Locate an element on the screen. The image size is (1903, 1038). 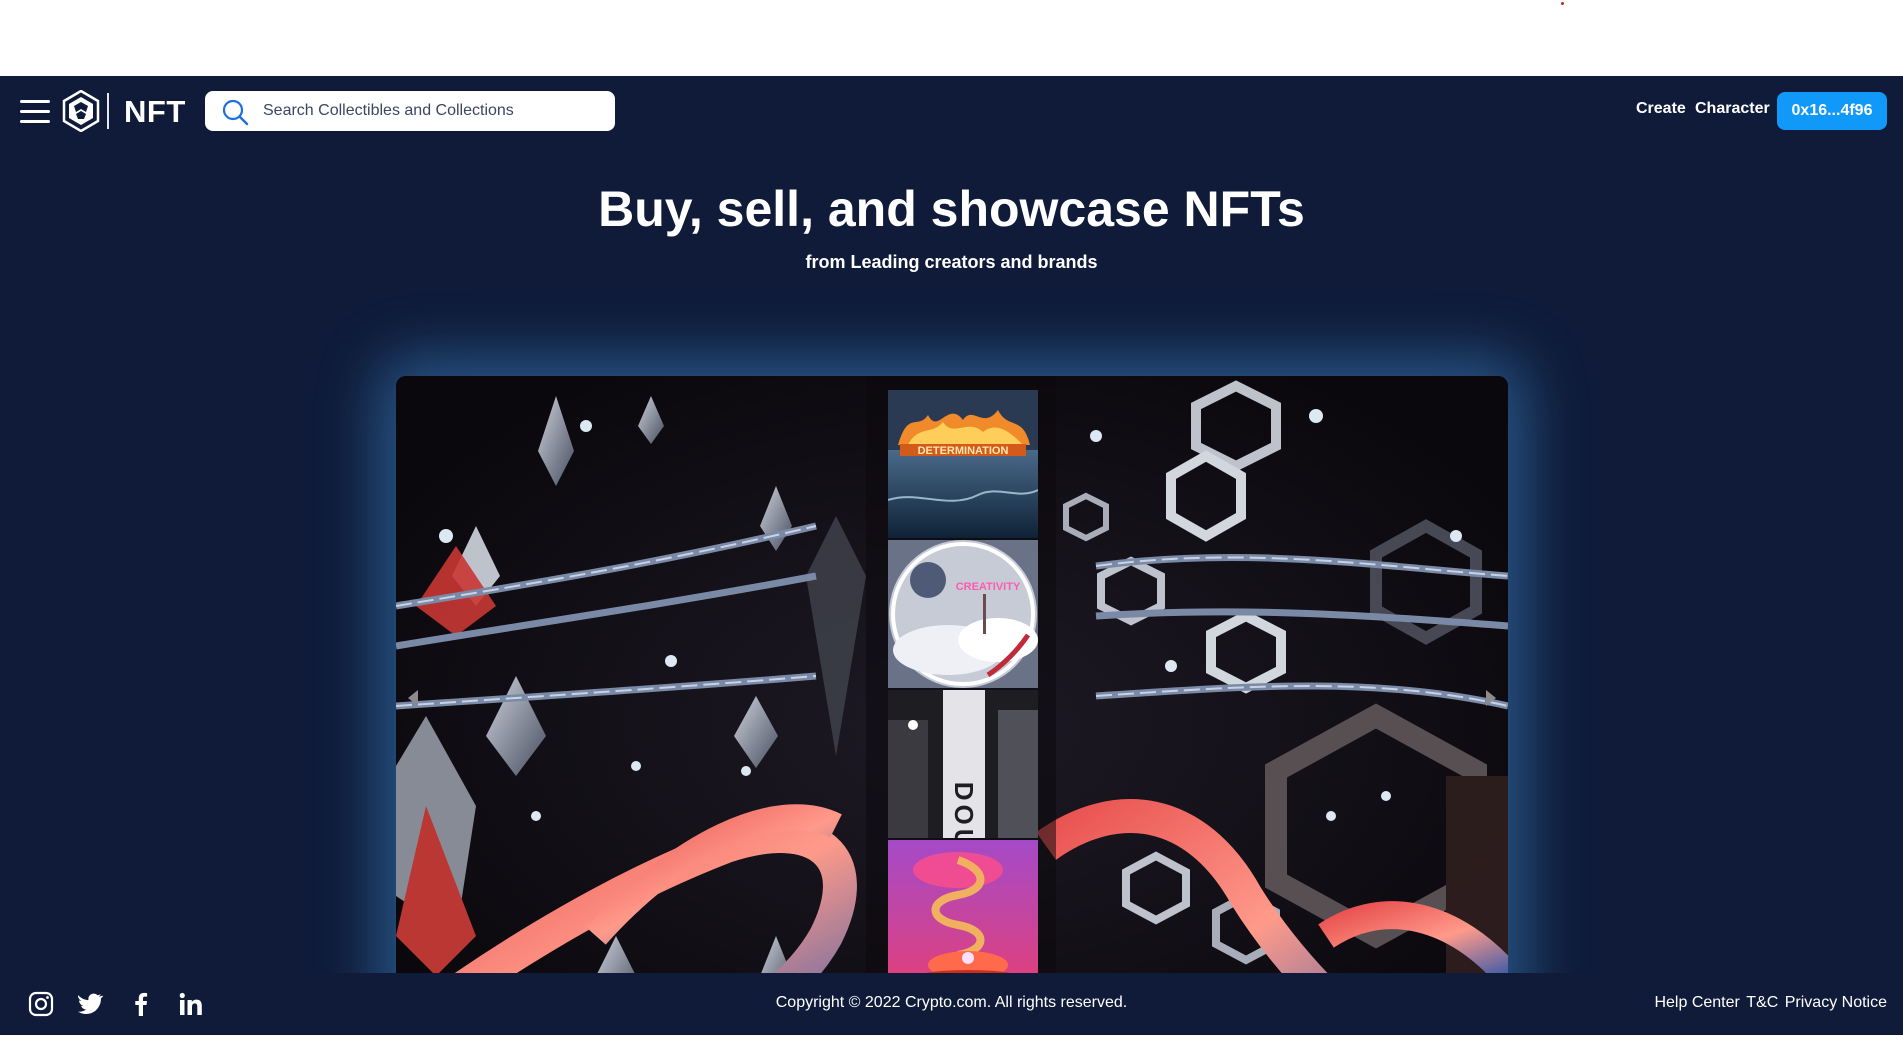
search-bar is located at coordinates (410, 111).